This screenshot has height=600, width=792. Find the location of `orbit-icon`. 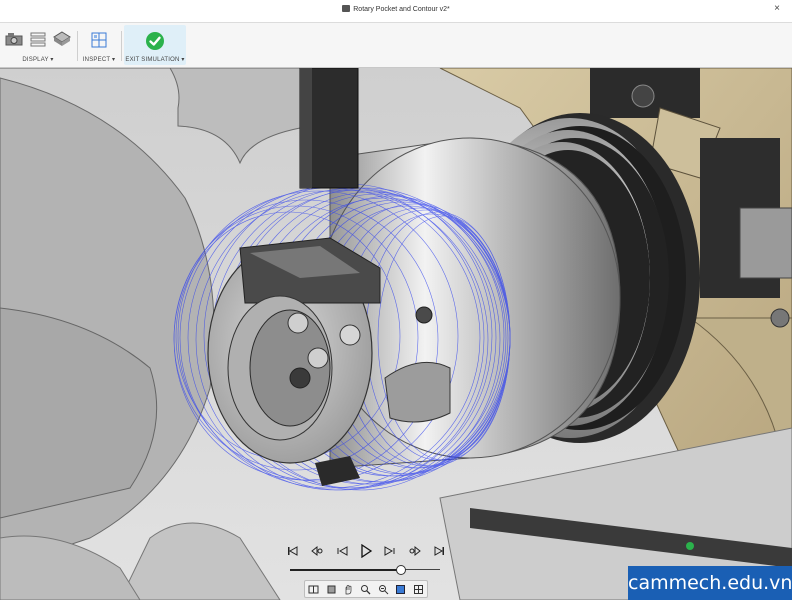

orbit-icon is located at coordinates (314, 589).